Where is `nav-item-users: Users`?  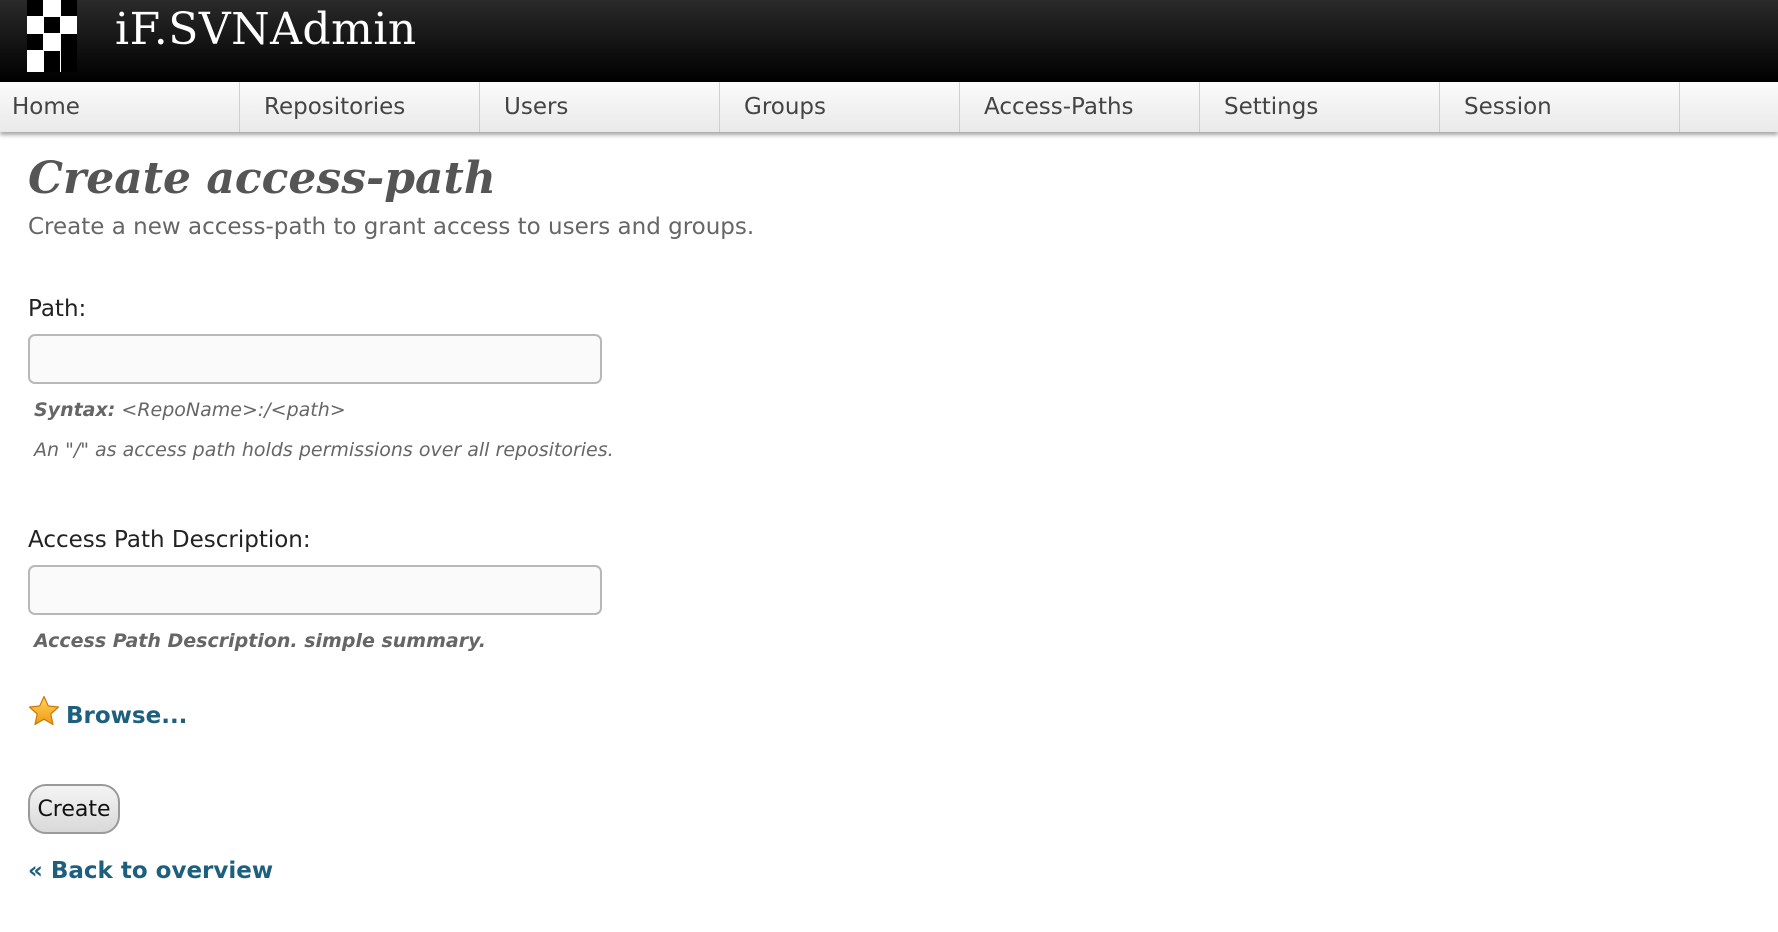
nav-item-users: Users is located at coordinates (600, 107).